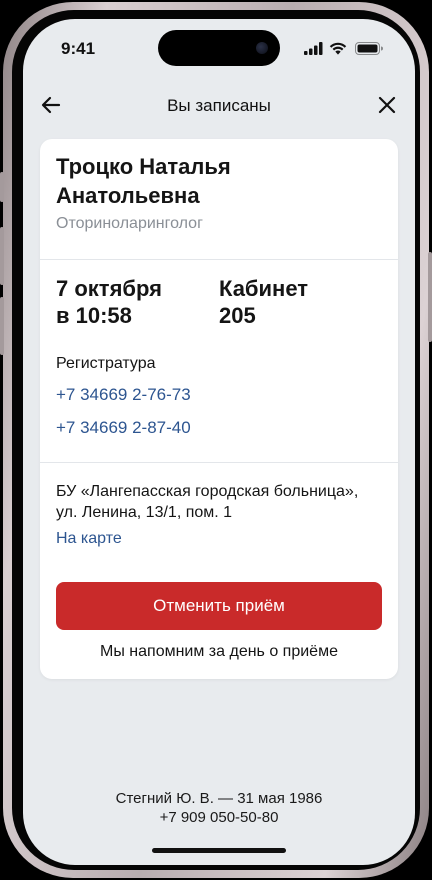 The width and height of the screenshot is (432, 880). I want to click on close-icon, so click(387, 105).